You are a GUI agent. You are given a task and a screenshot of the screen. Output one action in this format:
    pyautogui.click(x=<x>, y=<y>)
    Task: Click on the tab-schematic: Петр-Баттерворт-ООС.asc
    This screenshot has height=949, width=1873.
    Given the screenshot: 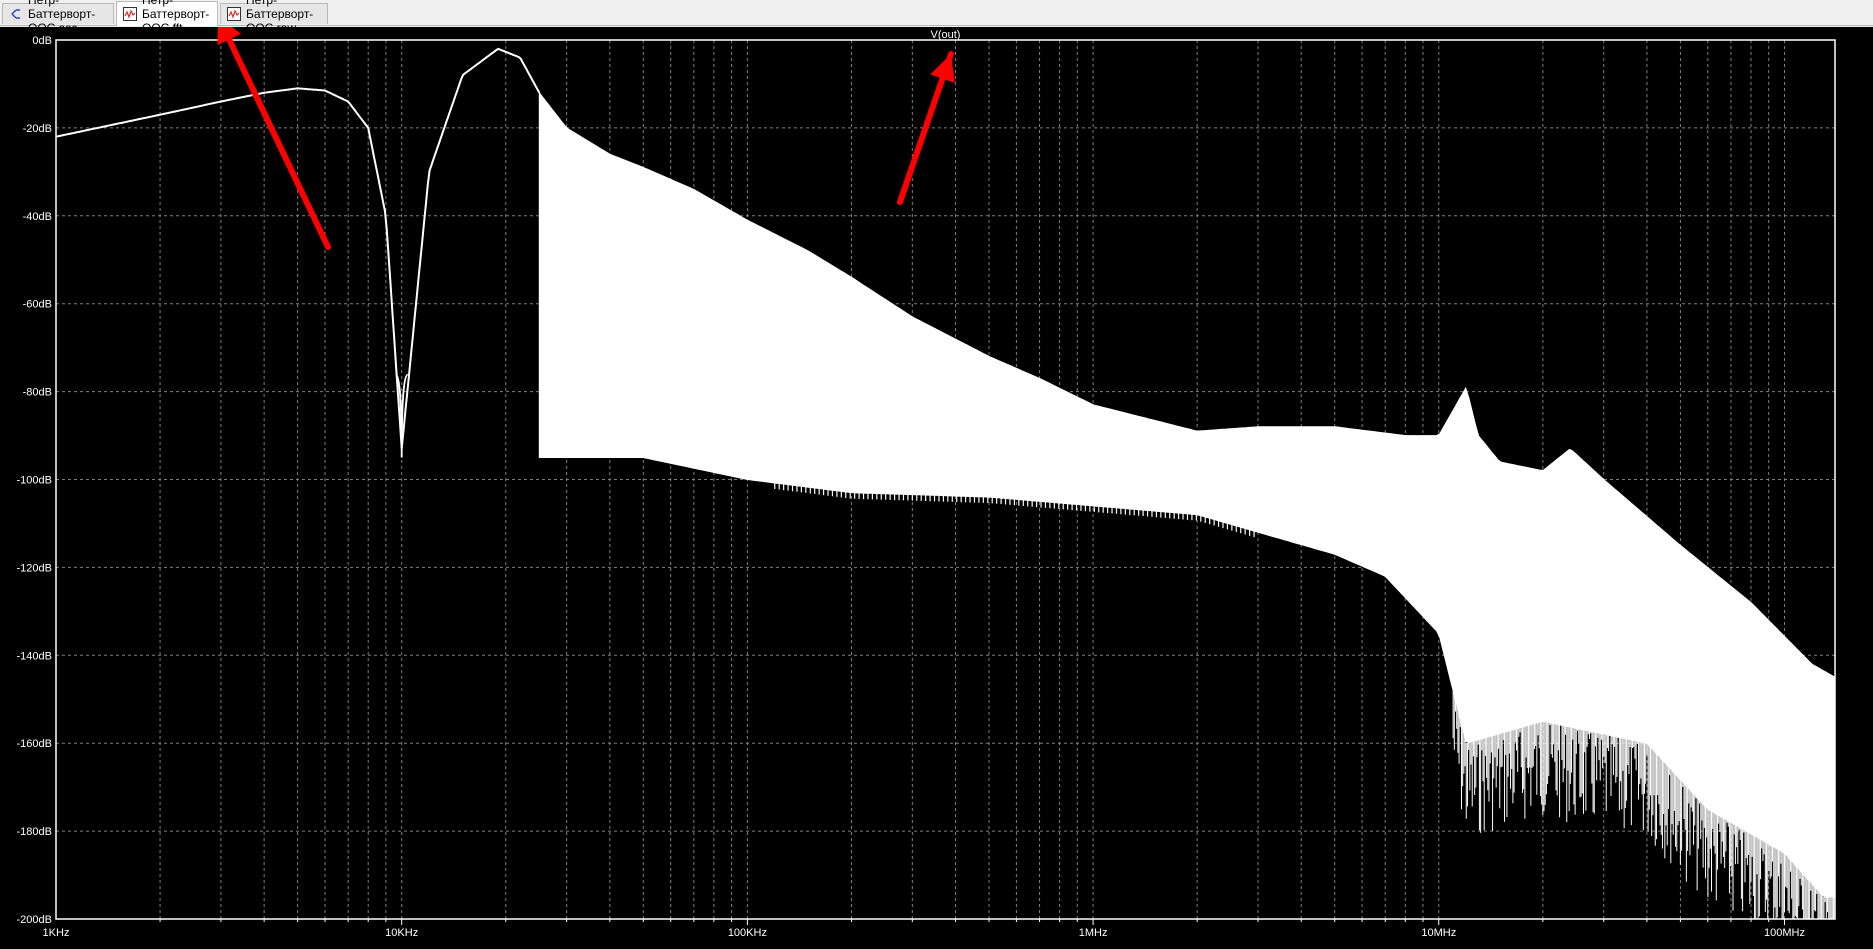 What is the action you would take?
    pyautogui.click(x=58, y=17)
    